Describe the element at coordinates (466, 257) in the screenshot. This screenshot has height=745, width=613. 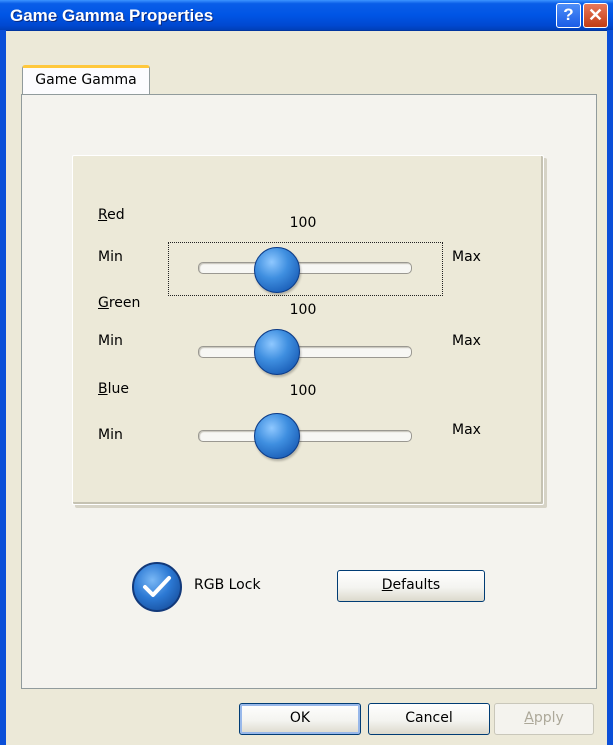
I see `red-max-label: Max` at that location.